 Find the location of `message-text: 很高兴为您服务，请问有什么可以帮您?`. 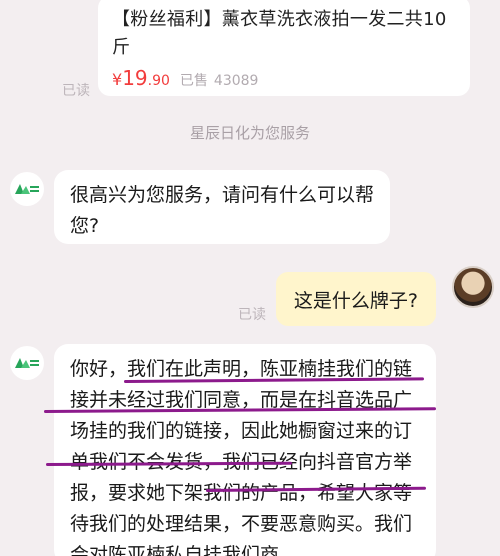

message-text: 很高兴为您服务，请问有什么可以帮您? is located at coordinates (222, 210).